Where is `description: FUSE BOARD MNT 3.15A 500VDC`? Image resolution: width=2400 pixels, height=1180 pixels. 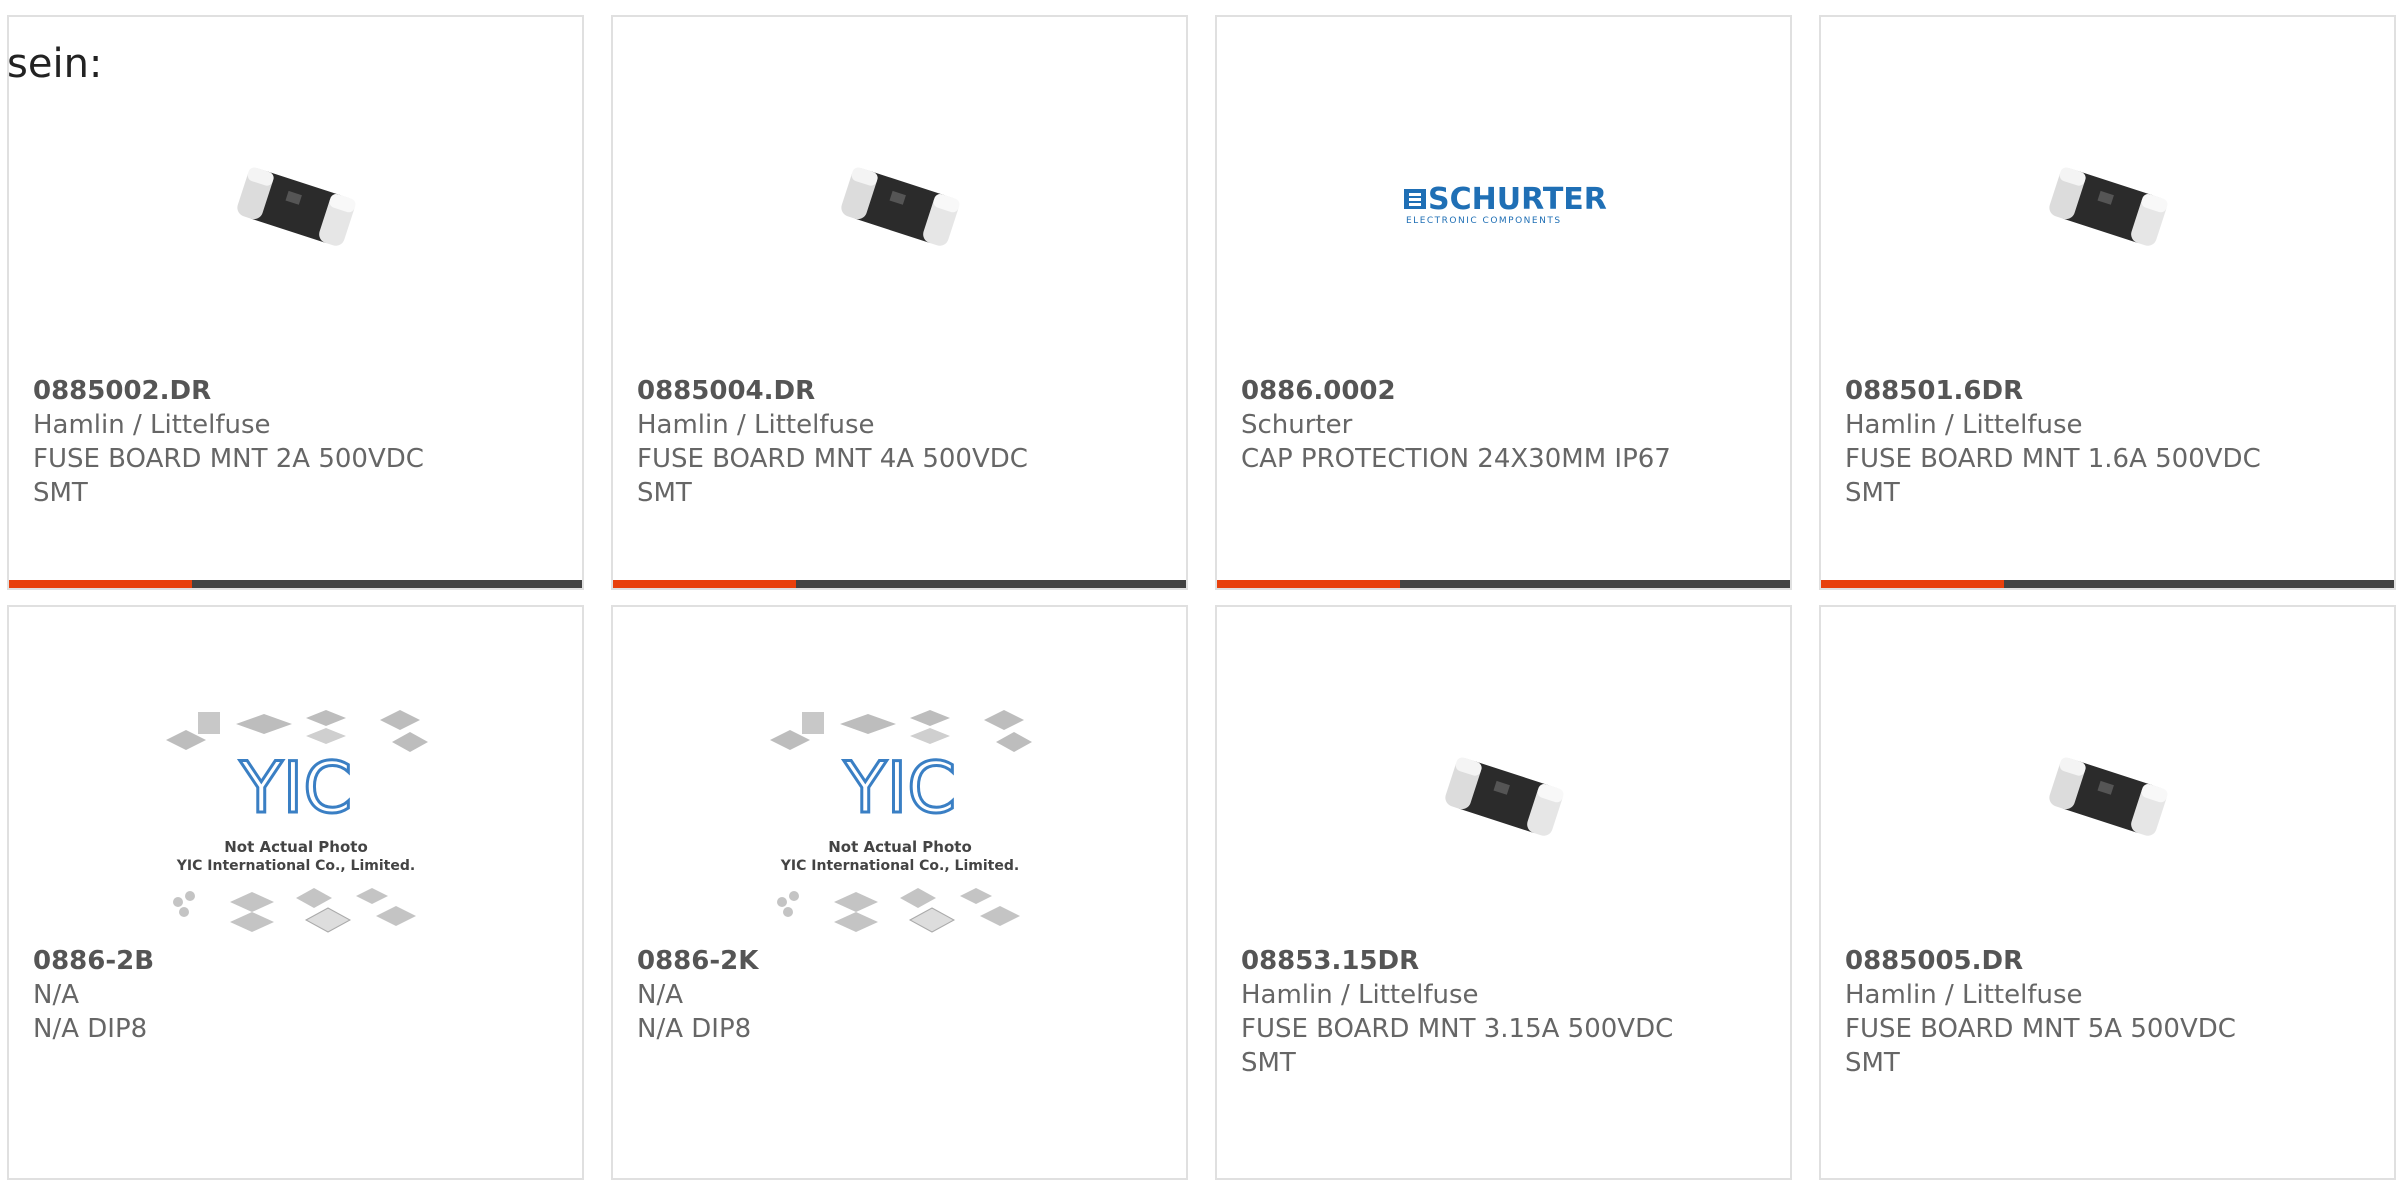
description: FUSE BOARD MNT 3.15A 500VDC is located at coordinates (1457, 1029).